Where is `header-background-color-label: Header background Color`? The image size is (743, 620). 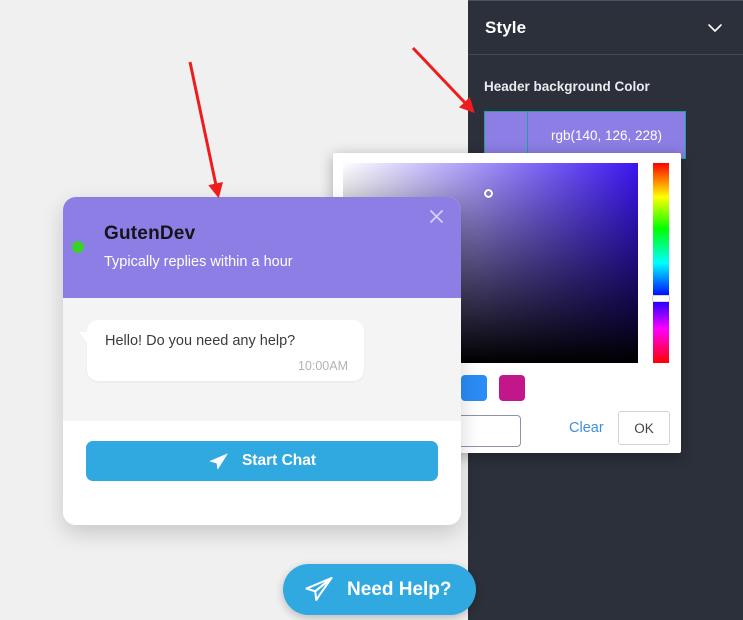 header-background-color-label: Header background Color is located at coordinates (567, 86).